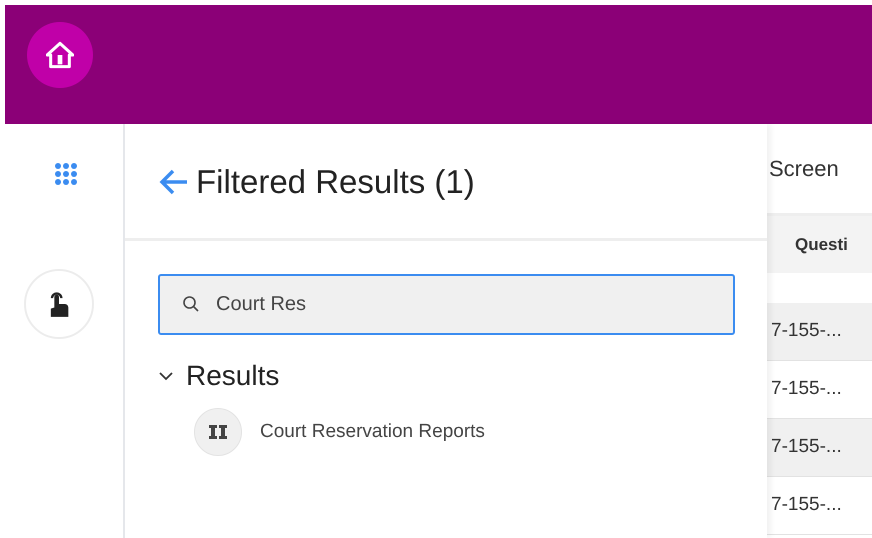  What do you see at coordinates (219, 376) in the screenshot?
I see `results-section-toggle: Results` at bounding box center [219, 376].